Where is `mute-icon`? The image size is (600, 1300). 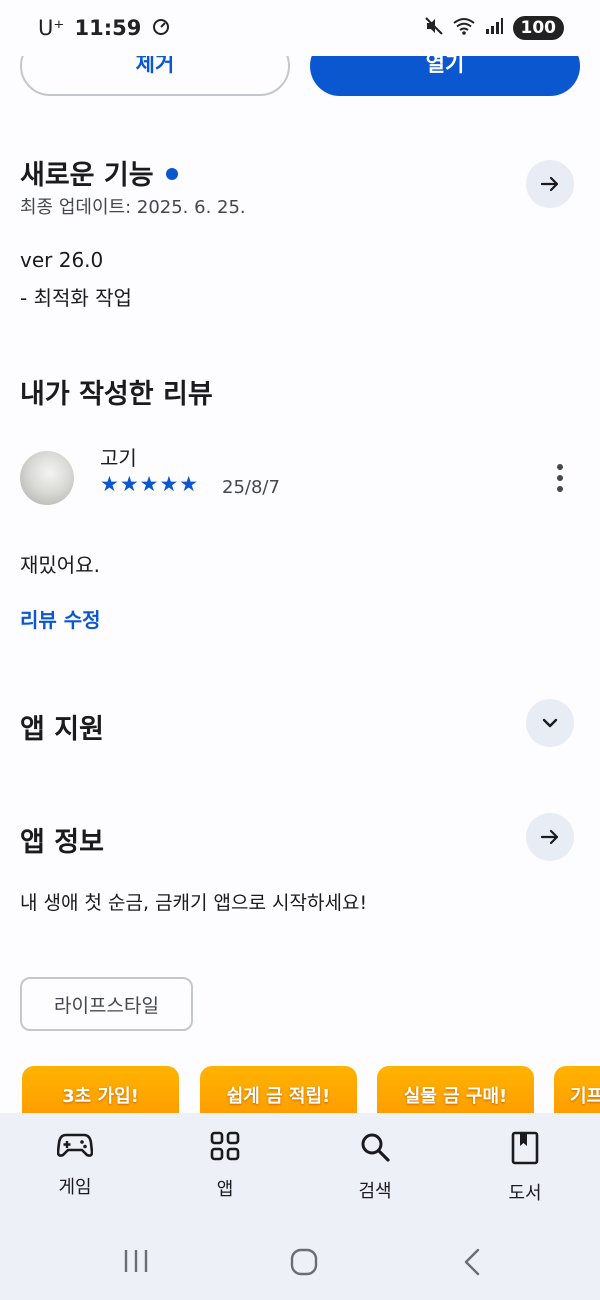
mute-icon is located at coordinates (433, 28).